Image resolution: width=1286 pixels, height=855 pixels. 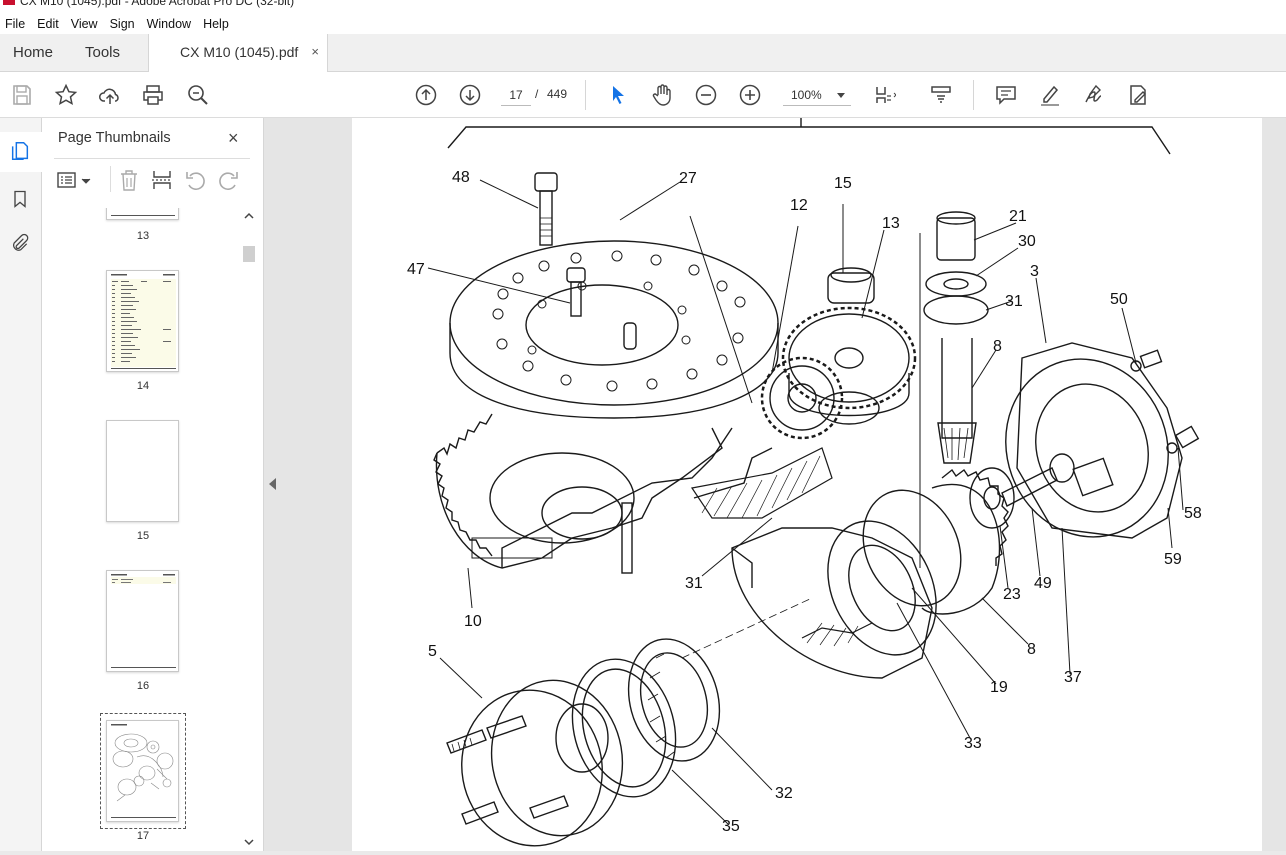 I want to click on star-icon, so click(x=66, y=95).